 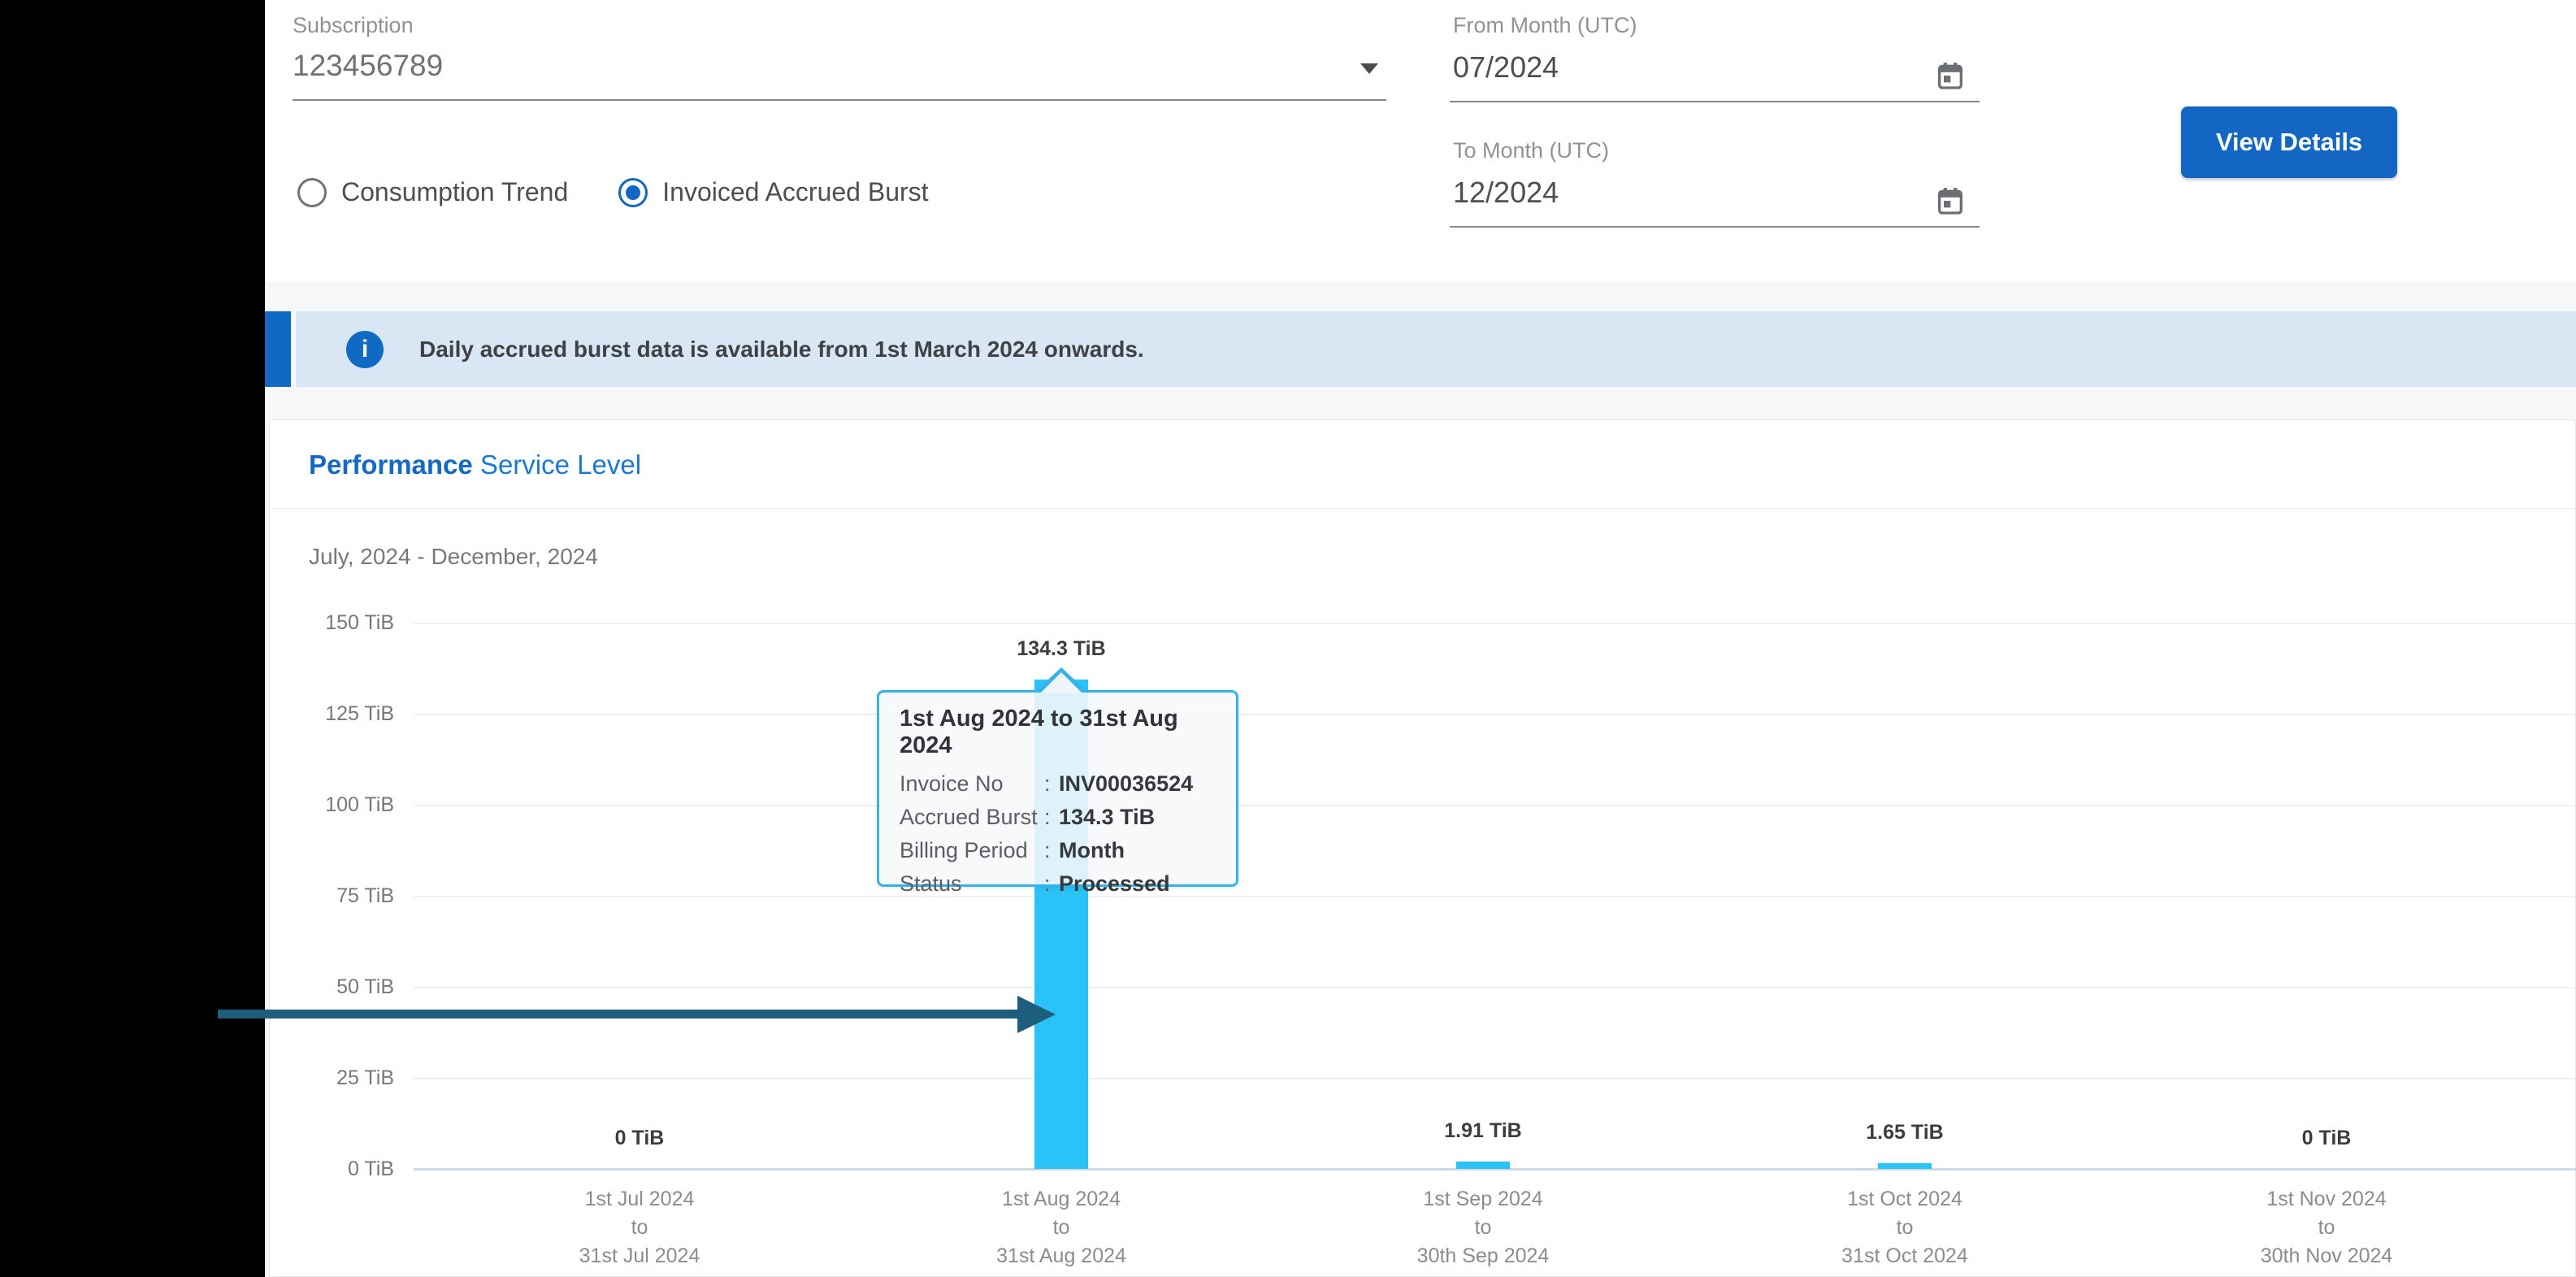 I want to click on radio-invoiced-accrued-burst: Invoiced Accrued Burst, so click(x=773, y=192).